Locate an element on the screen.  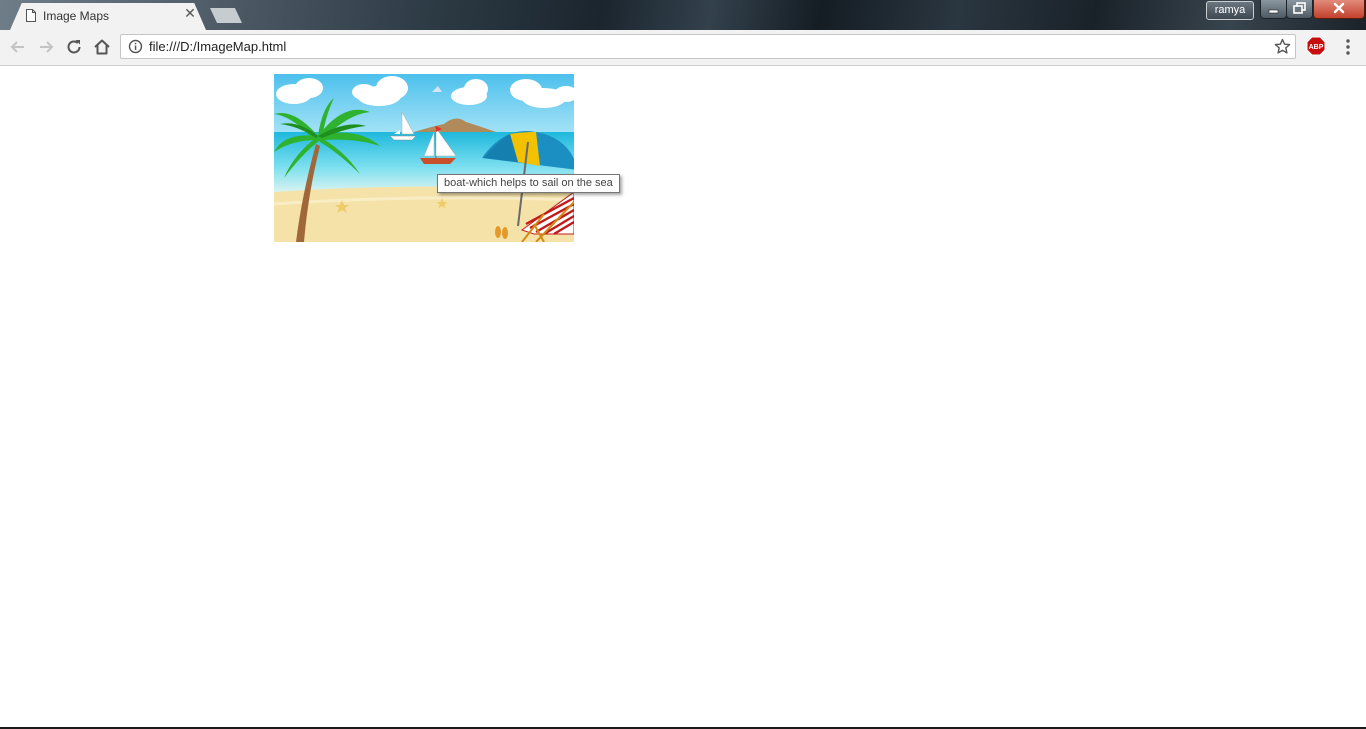
close-icon is located at coordinates (1339, 8).